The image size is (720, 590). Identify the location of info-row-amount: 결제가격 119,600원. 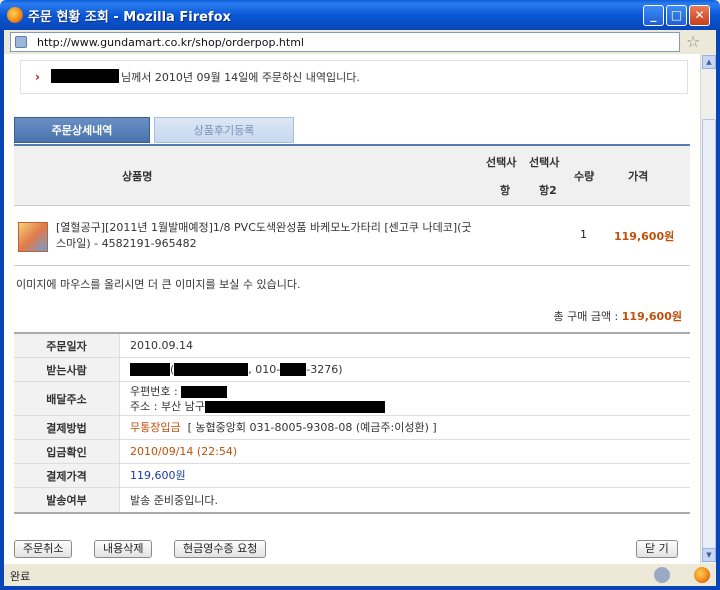
(352, 476).